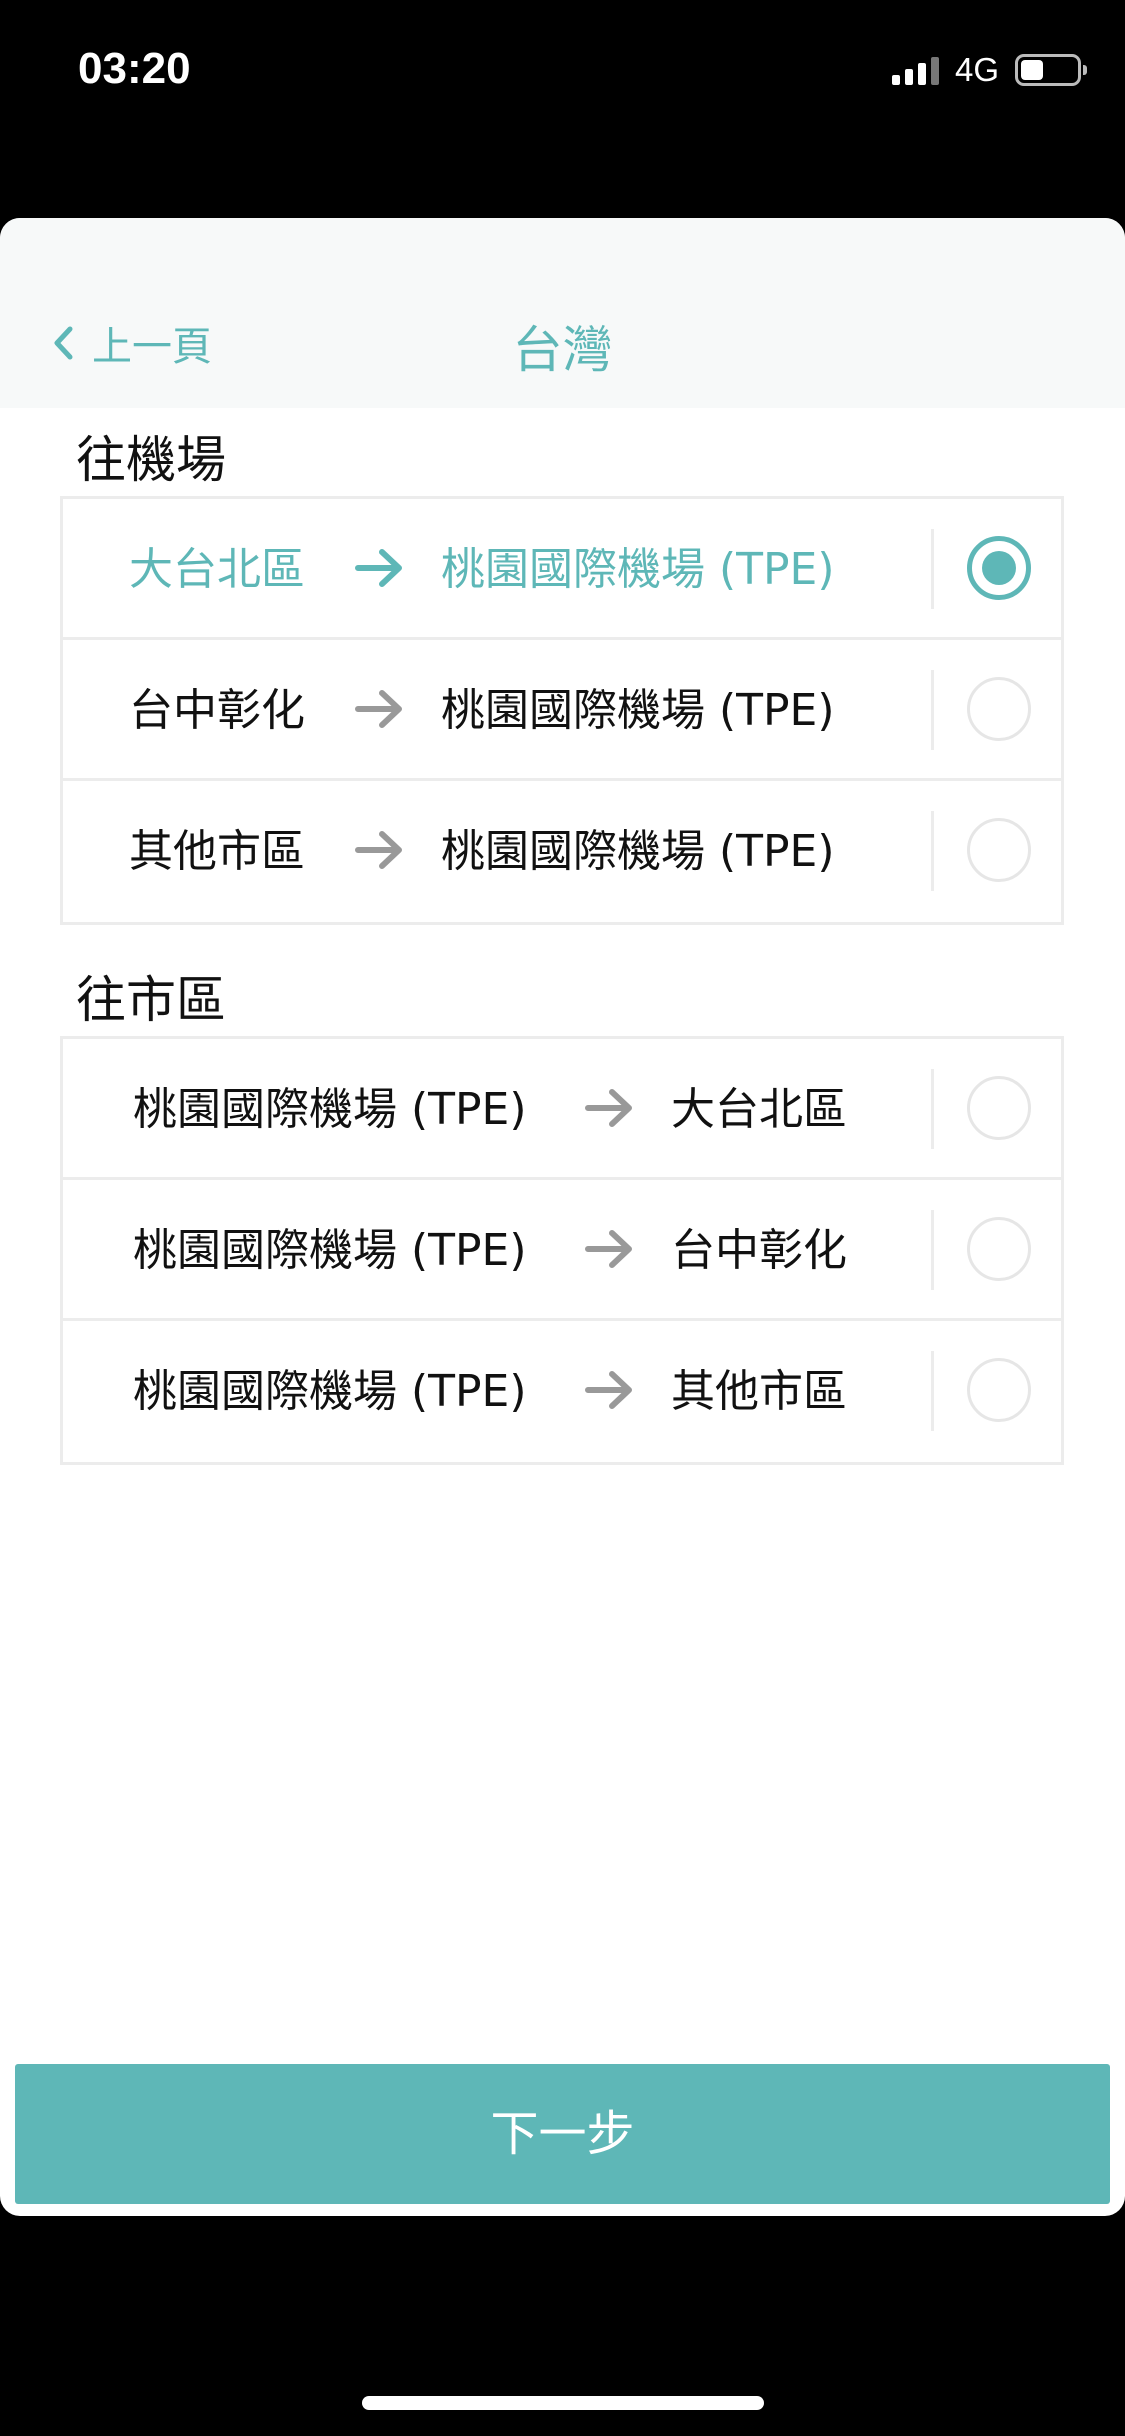 This screenshot has height=2436, width=1125. What do you see at coordinates (562, 70) in the screenshot?
I see `status-bar: 03:20 4G` at bounding box center [562, 70].